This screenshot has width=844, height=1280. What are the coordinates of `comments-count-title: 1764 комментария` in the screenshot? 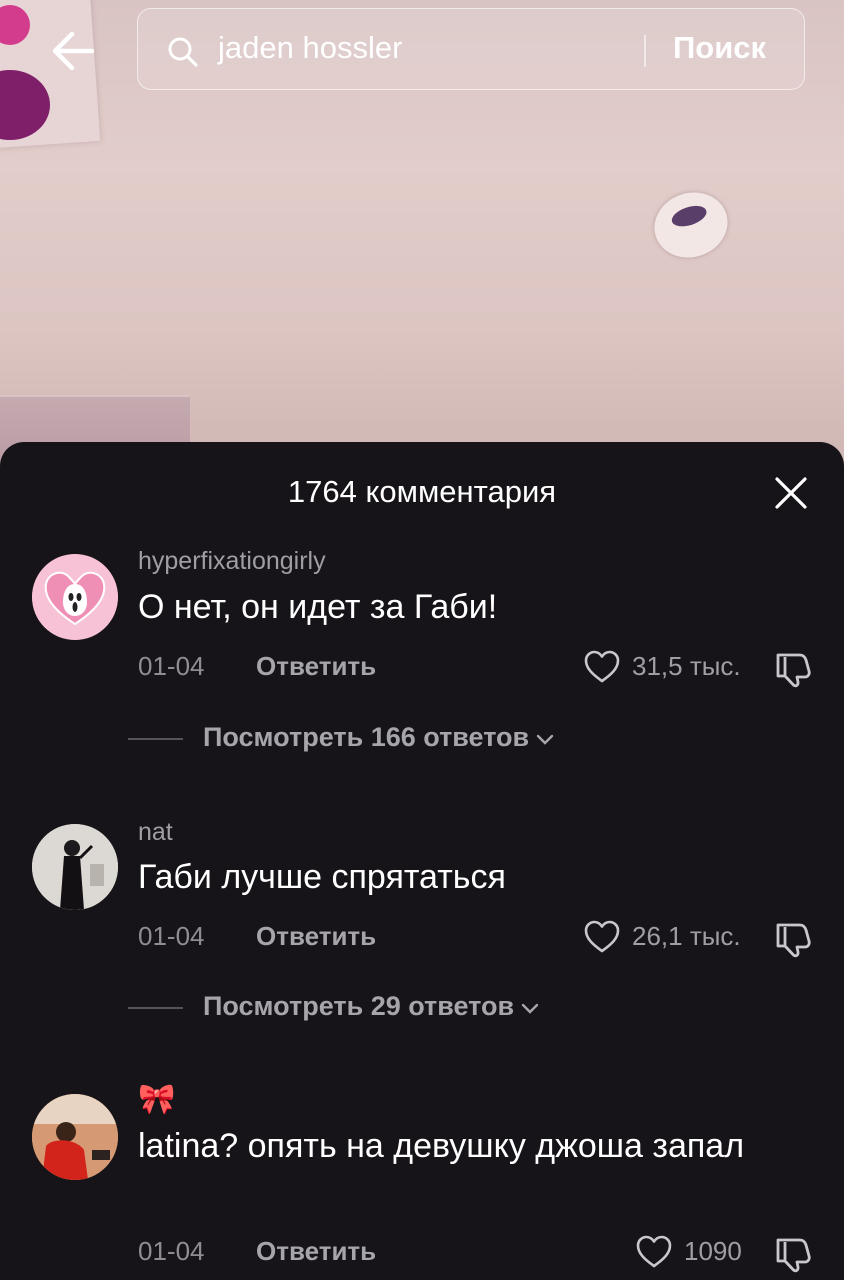 It's located at (422, 491).